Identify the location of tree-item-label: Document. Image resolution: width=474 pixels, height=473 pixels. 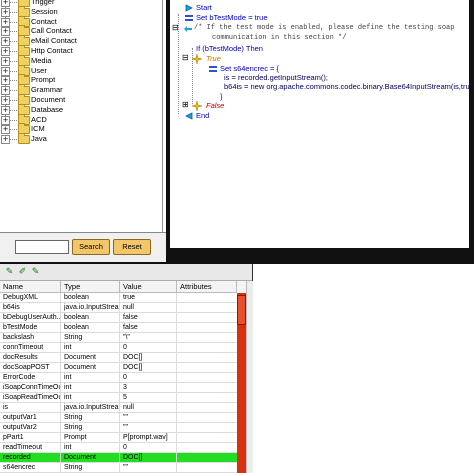
(48, 99).